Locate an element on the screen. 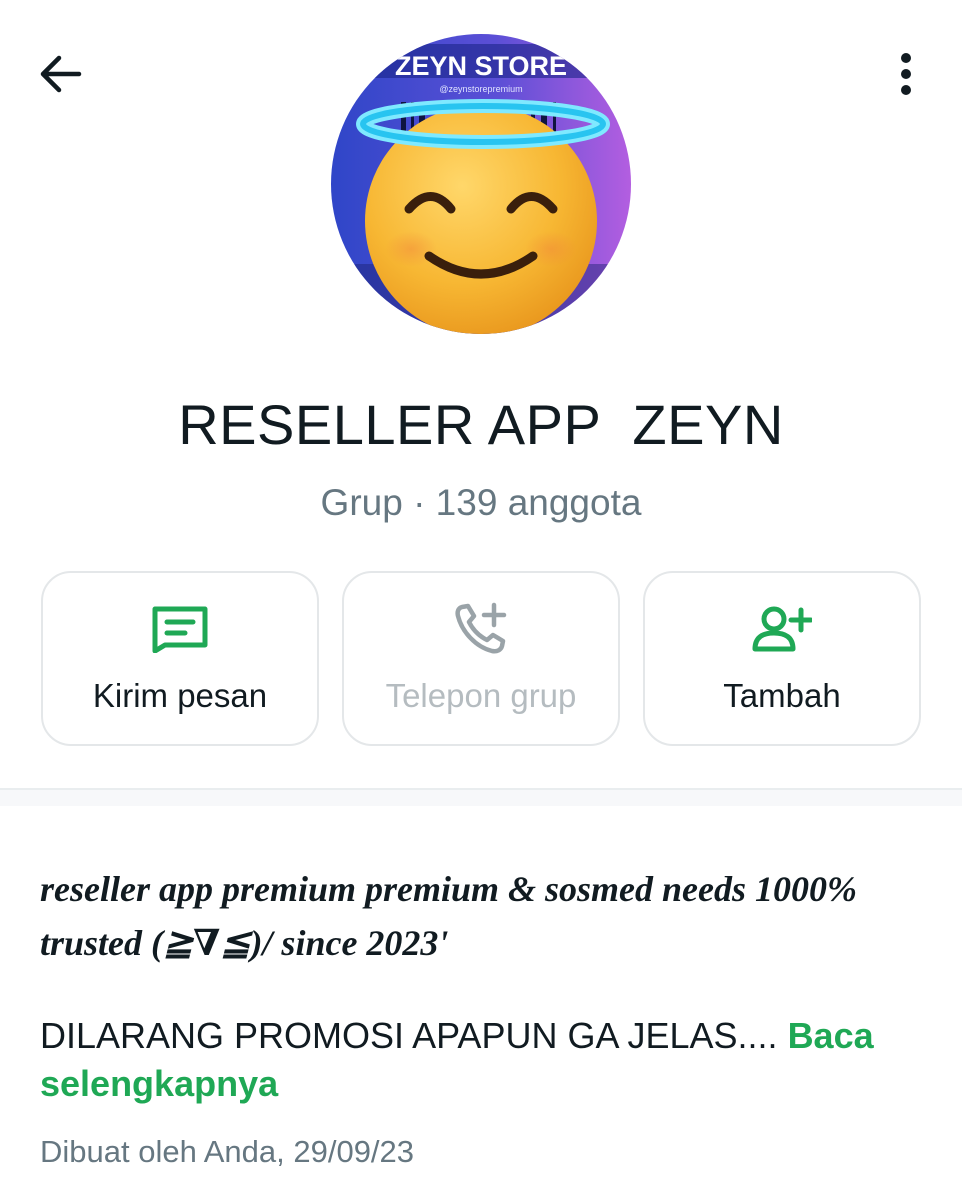 This screenshot has width=962, height=1200. back-button is located at coordinates (60, 74).